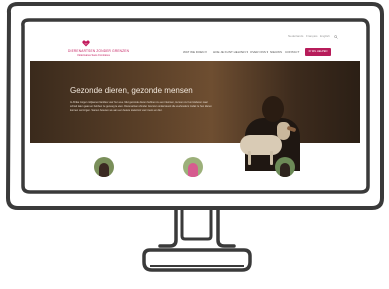 This screenshot has width=389, height=289. Describe the element at coordinates (312, 36) in the screenshot. I see `lang-francais: Français` at that location.